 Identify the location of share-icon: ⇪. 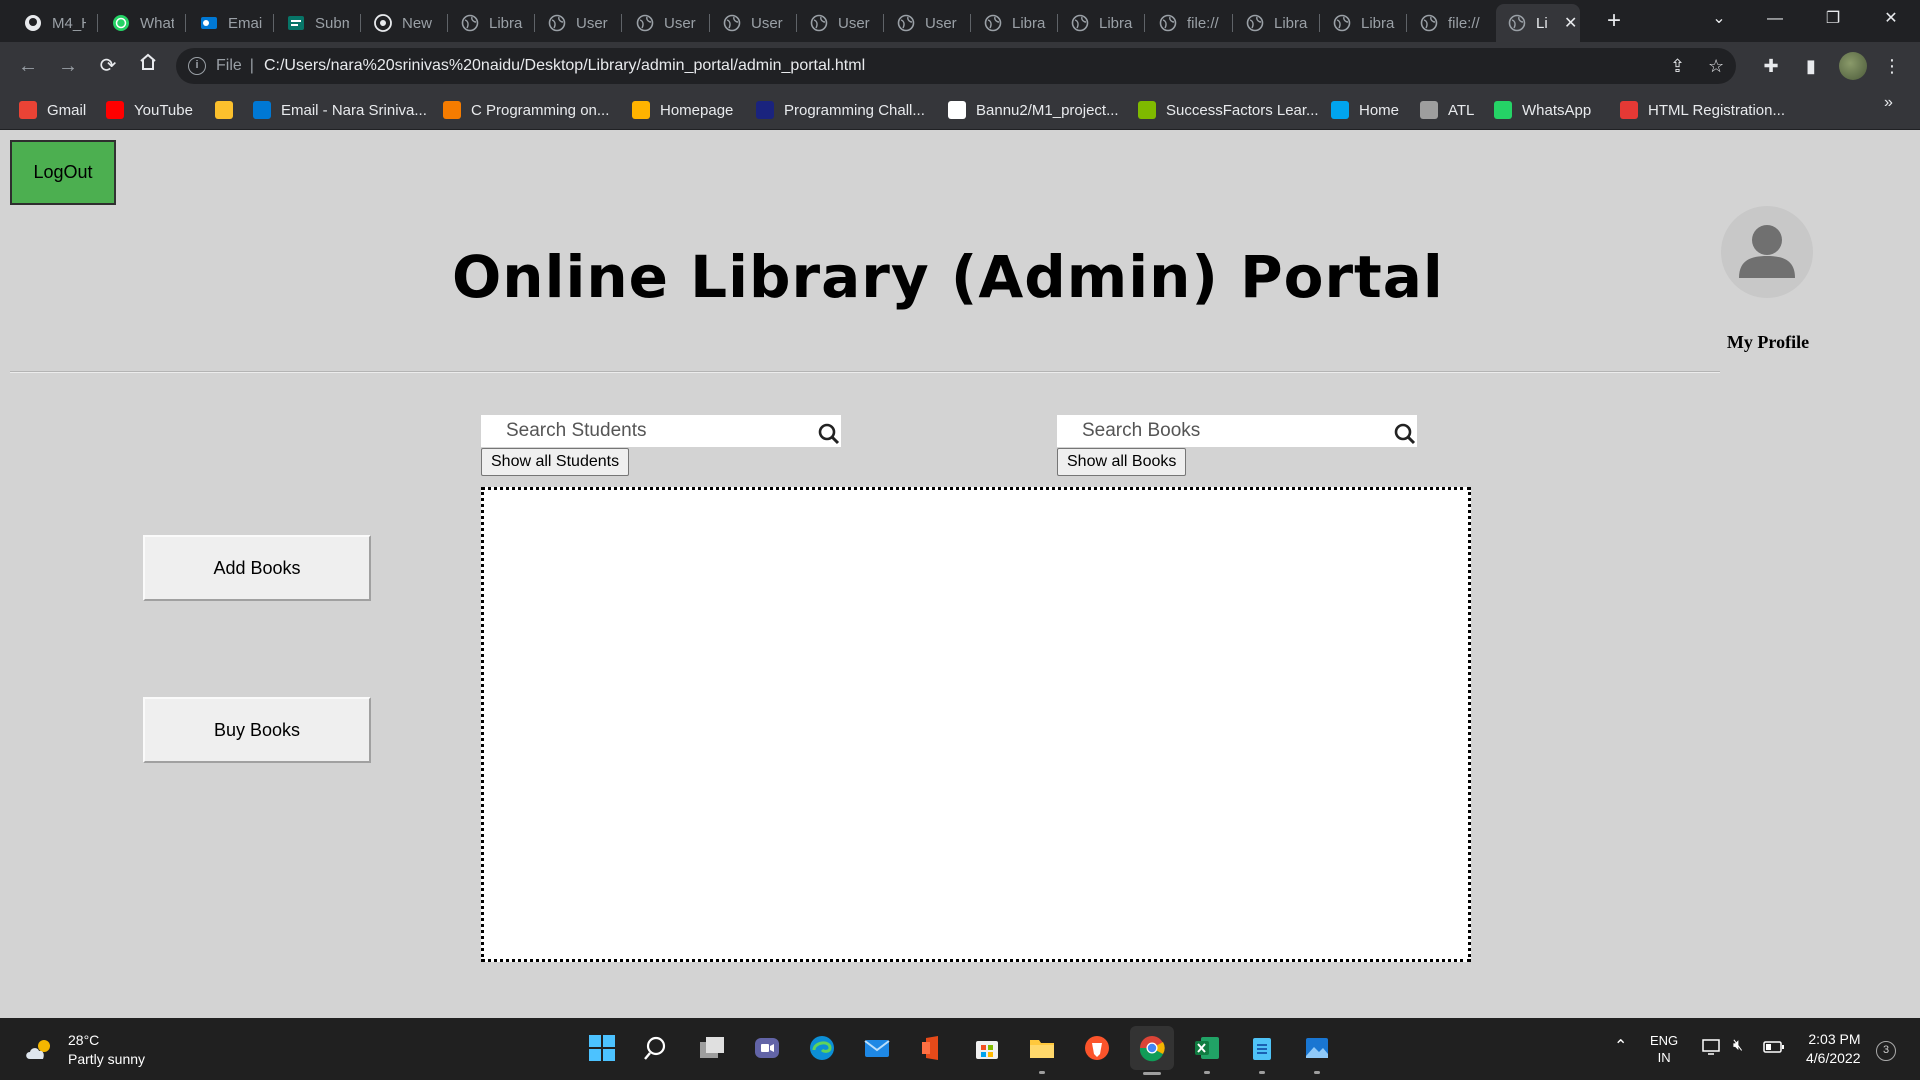
(1677, 66).